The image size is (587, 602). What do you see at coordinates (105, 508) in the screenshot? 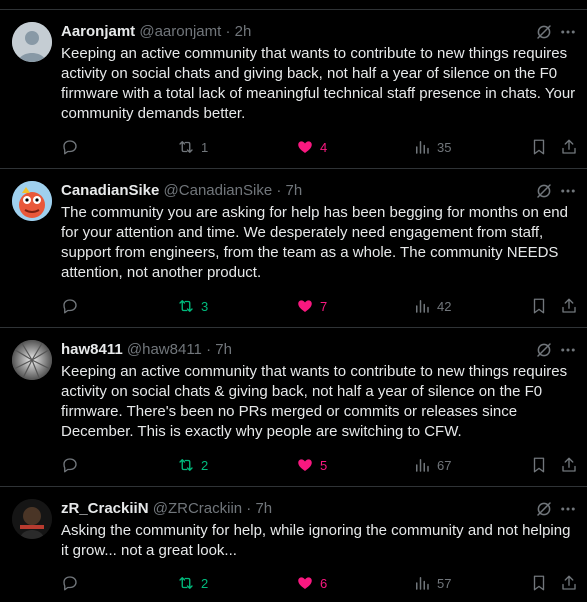
I see `author-name: zR_CrackiiN` at bounding box center [105, 508].